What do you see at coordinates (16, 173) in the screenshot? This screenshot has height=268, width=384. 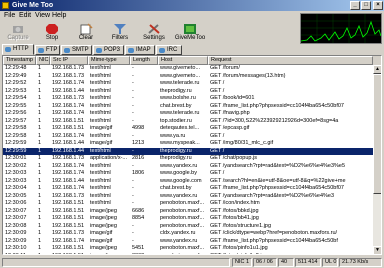 I see `table-cell: 12:30:03` at bounding box center [16, 173].